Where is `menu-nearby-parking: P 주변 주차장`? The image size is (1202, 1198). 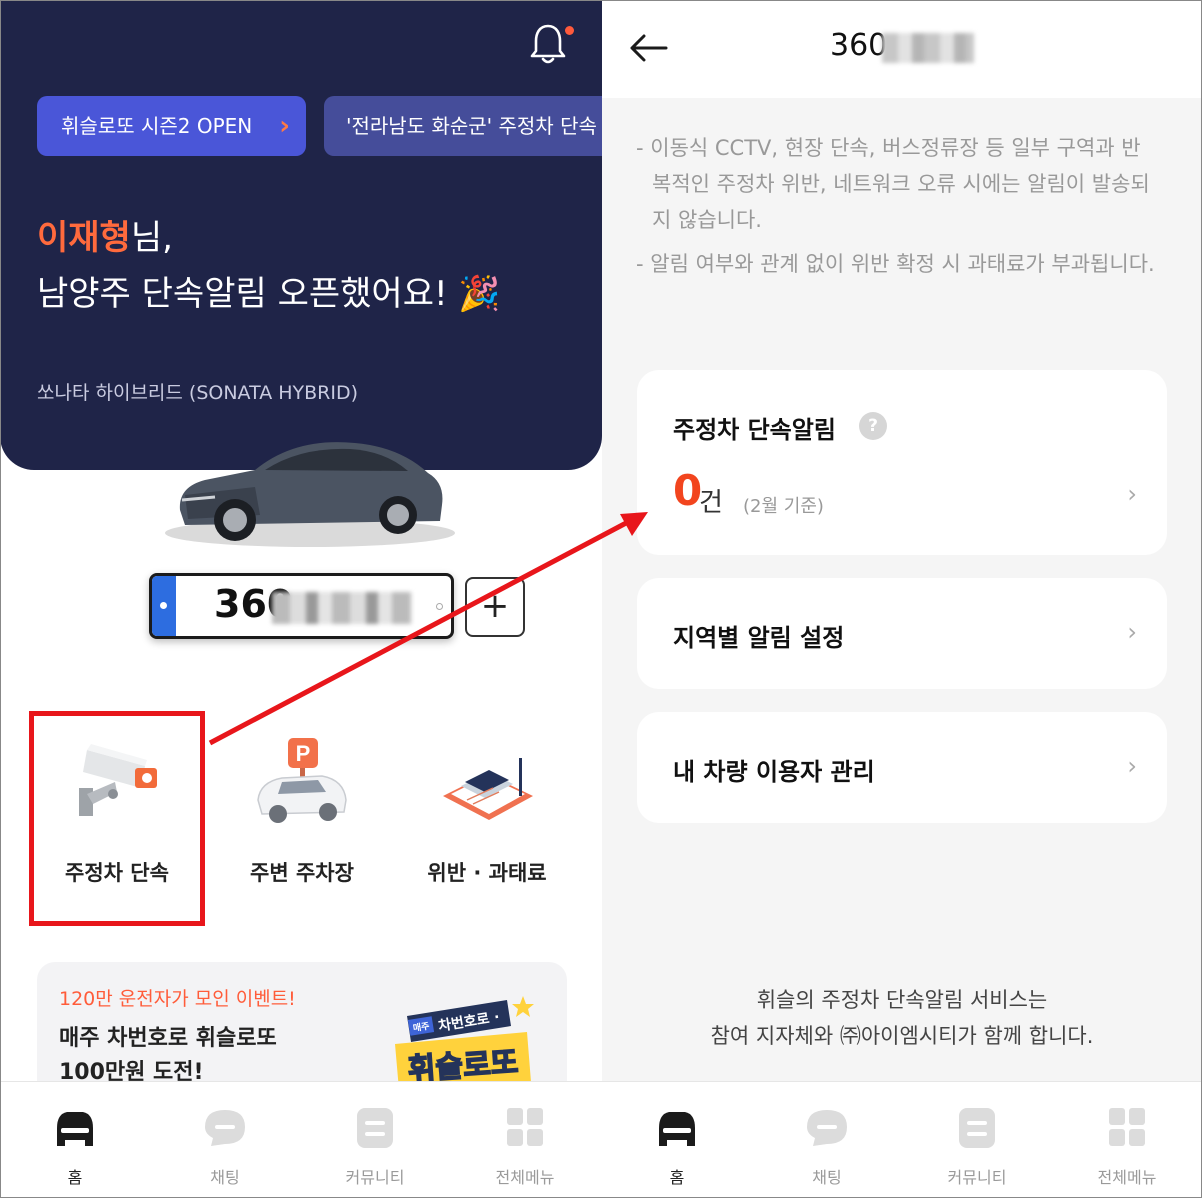 menu-nearby-parking: P 주변 주차장 is located at coordinates (302, 817).